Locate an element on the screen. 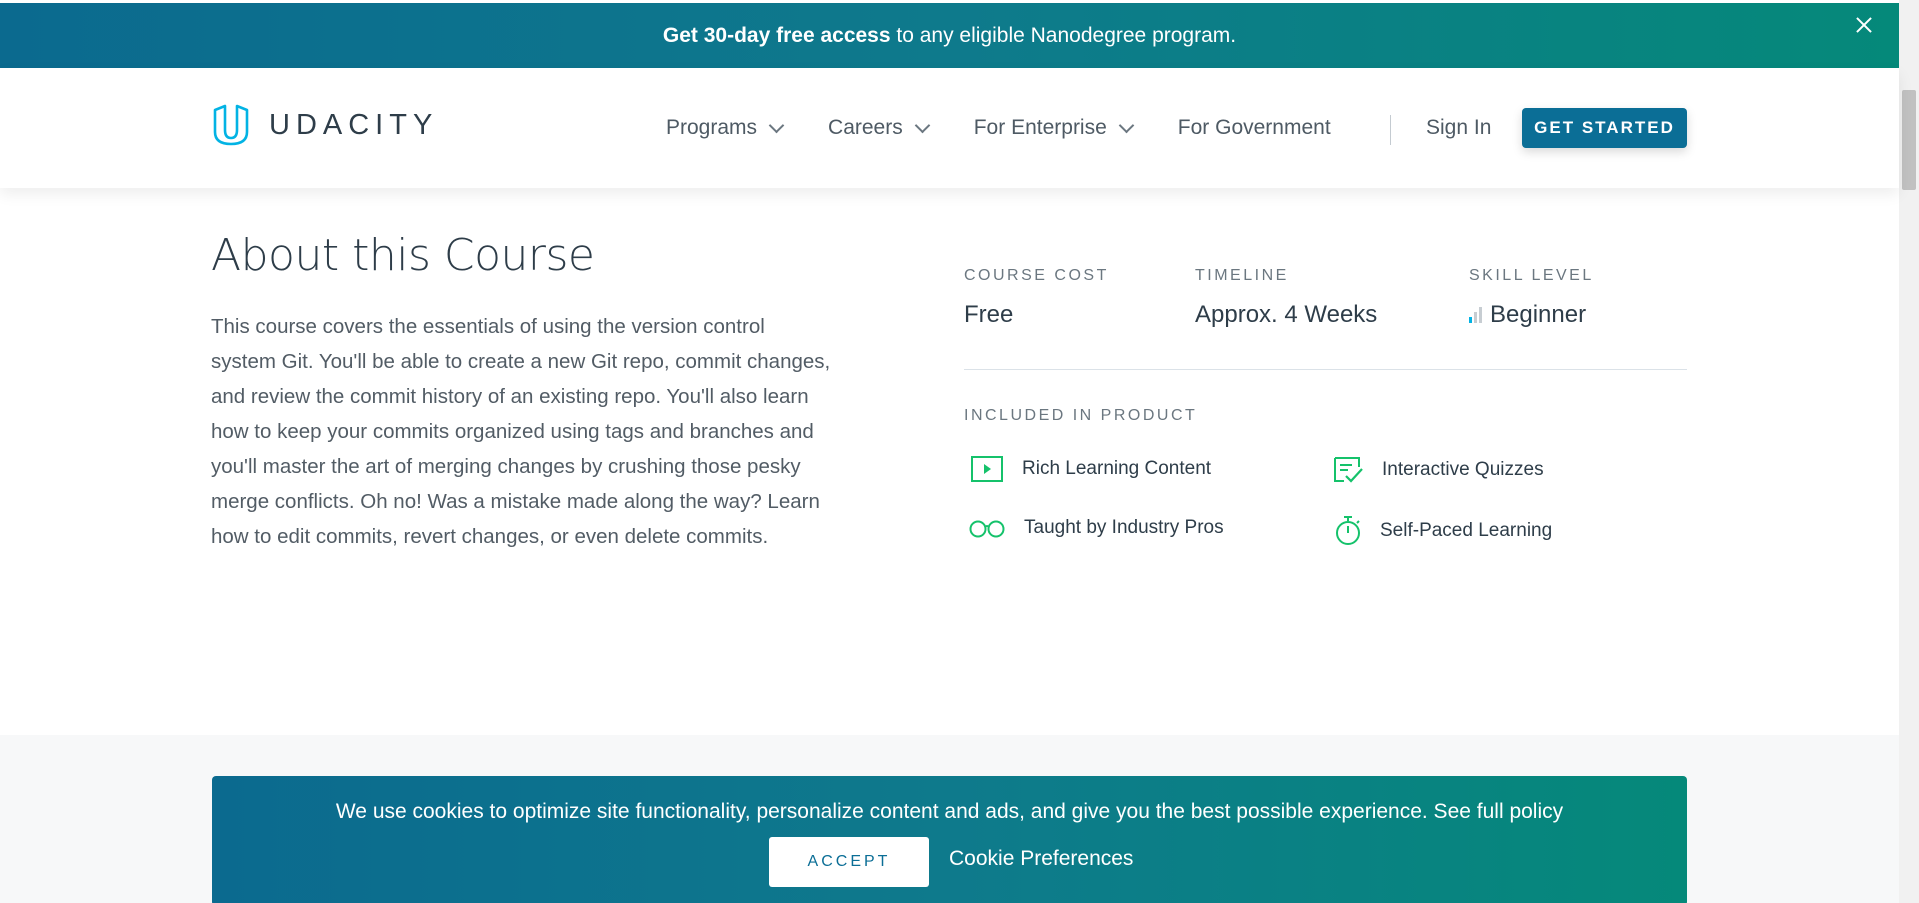  feature-taught-by-industry-pros: Taught by Industry Pros is located at coordinates (1096, 528).